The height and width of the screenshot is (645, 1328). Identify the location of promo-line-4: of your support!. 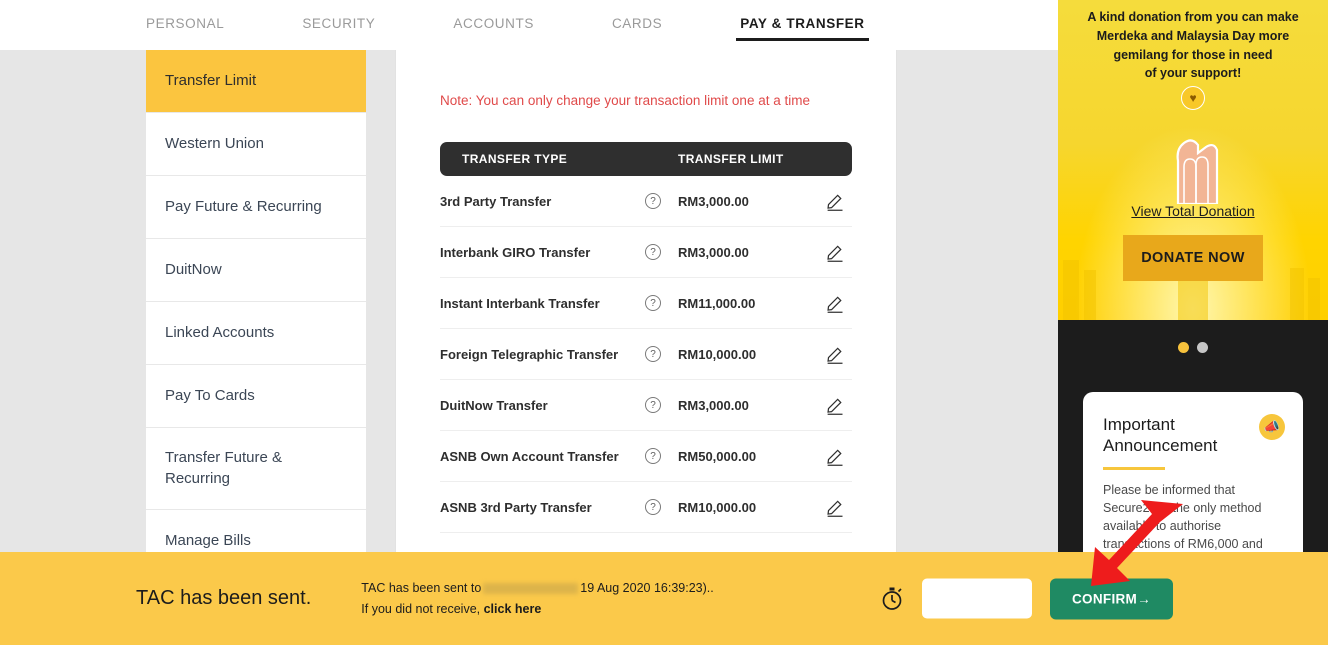
(1193, 73).